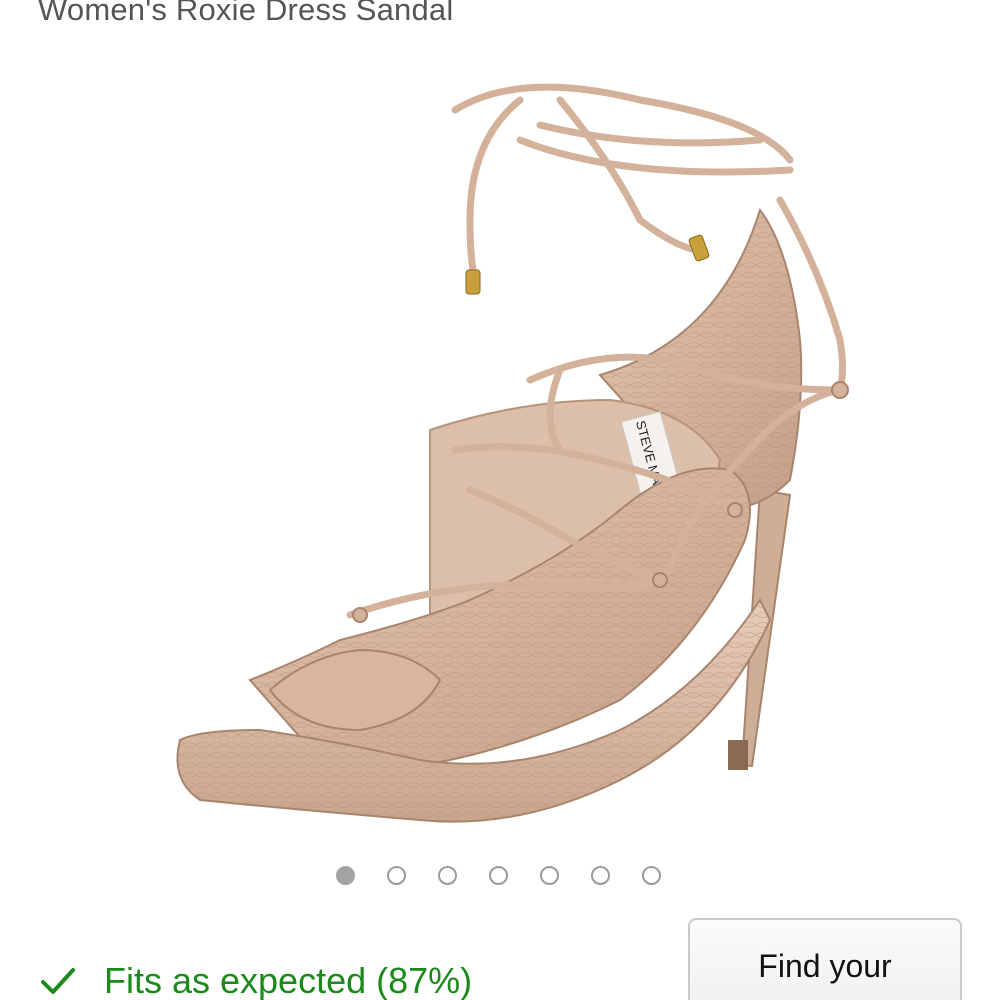 Image resolution: width=1000 pixels, height=1000 pixels. I want to click on product-title: Women's Roxie Dress Sandal, so click(246, 13).